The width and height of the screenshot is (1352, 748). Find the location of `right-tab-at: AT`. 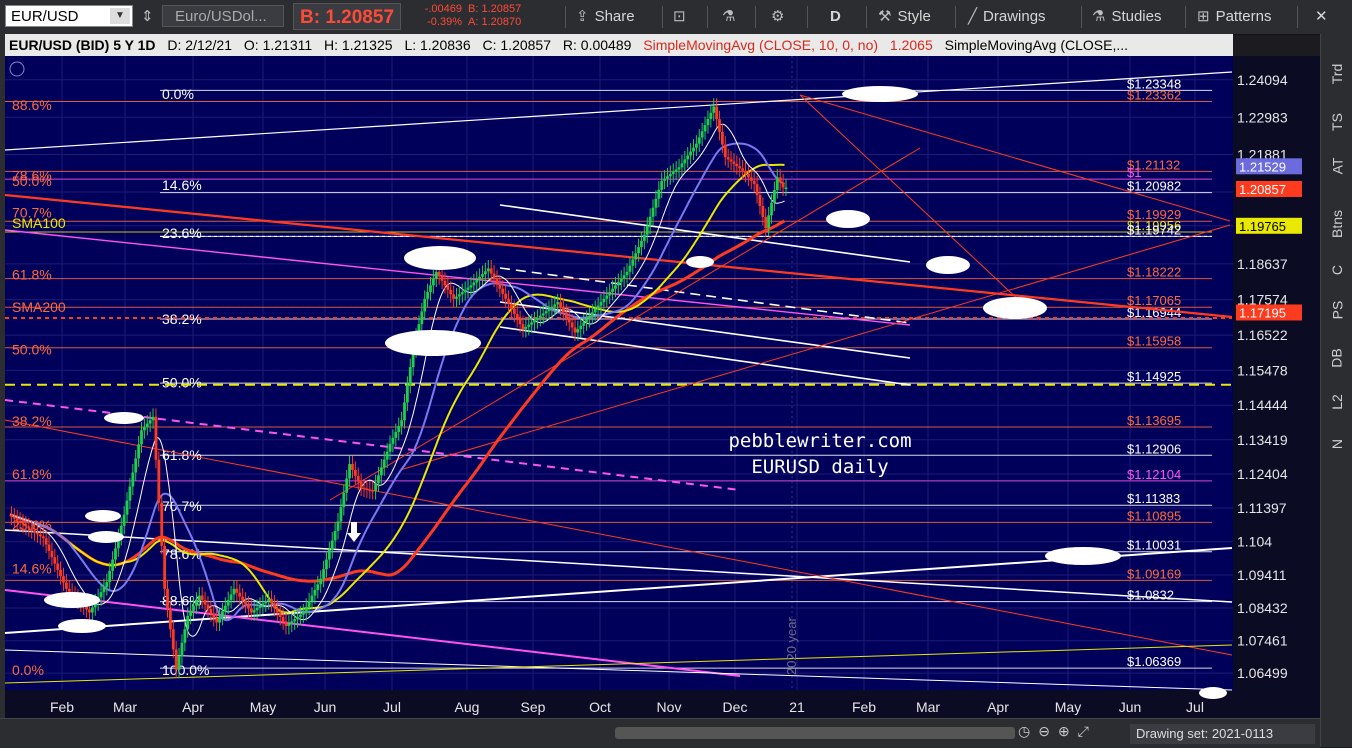

right-tab-at: AT is located at coordinates (1336, 173).